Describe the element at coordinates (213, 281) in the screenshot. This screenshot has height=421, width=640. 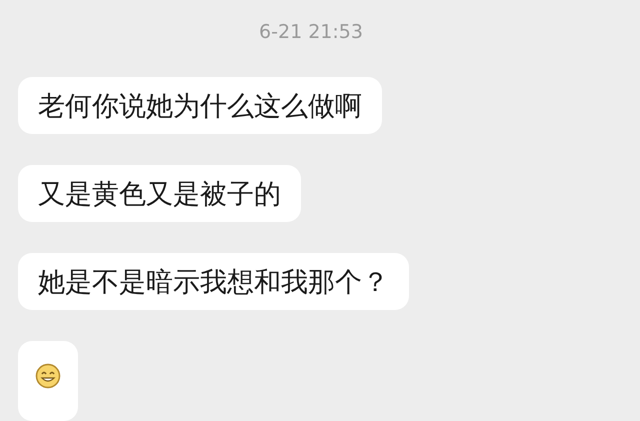
I see `message-bubble: 她是不是暗示我想和我那个？` at that location.